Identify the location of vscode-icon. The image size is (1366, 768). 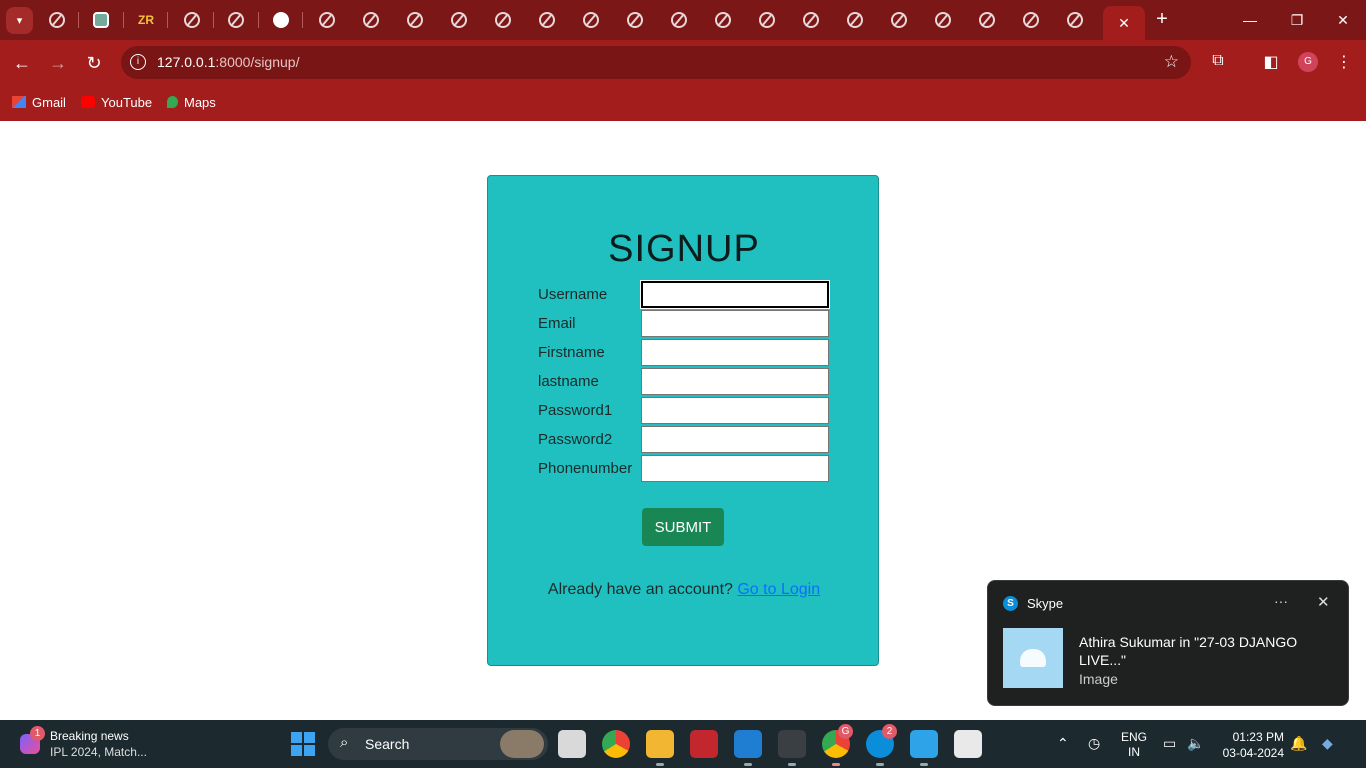
(748, 748).